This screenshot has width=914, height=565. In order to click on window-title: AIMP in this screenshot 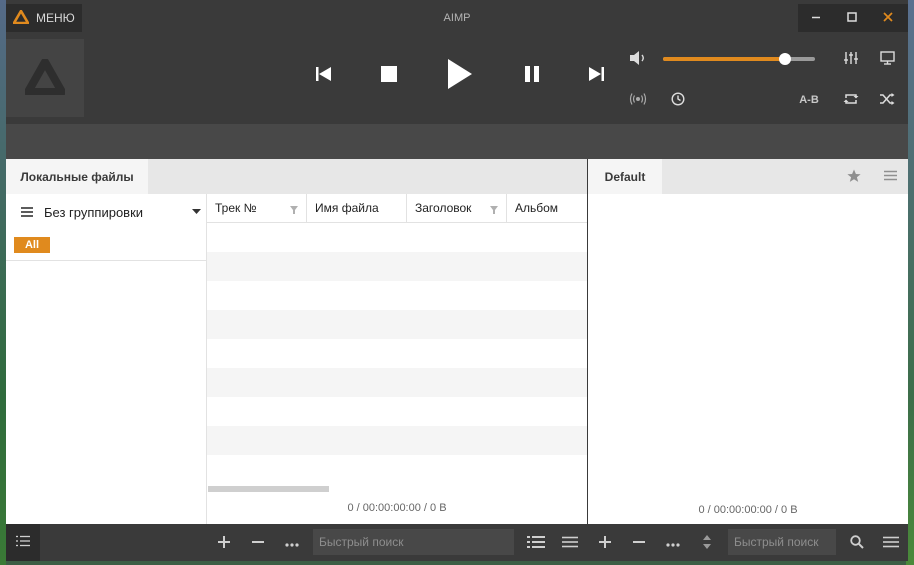, I will do `click(457, 18)`.